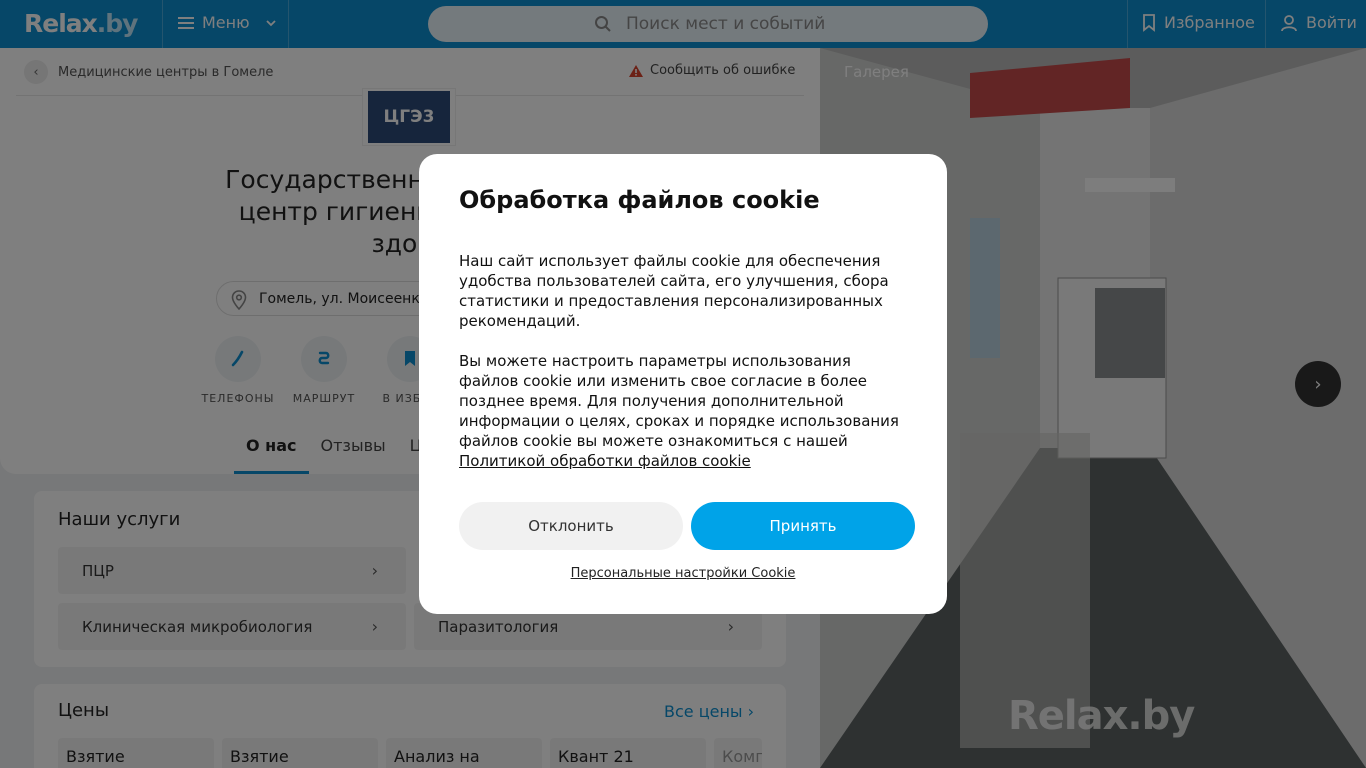 The image size is (1366, 768). What do you see at coordinates (683, 573) in the screenshot?
I see `cookie-settings-link: Персональные настройки Cookie` at bounding box center [683, 573].